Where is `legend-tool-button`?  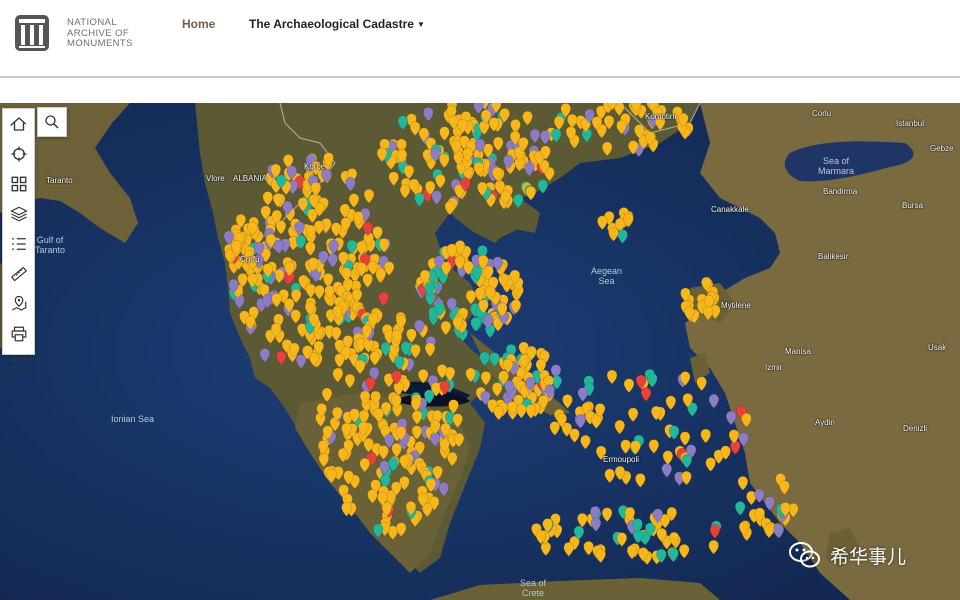 legend-tool-button is located at coordinates (18, 244).